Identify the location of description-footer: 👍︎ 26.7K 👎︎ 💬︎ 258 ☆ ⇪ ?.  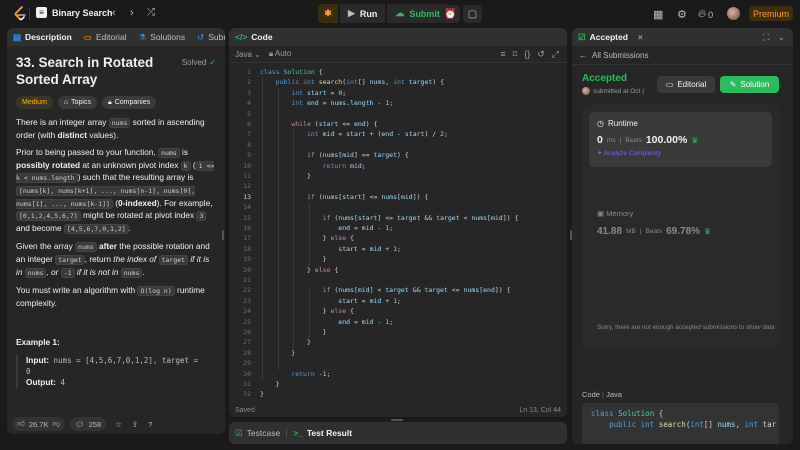
(116, 424).